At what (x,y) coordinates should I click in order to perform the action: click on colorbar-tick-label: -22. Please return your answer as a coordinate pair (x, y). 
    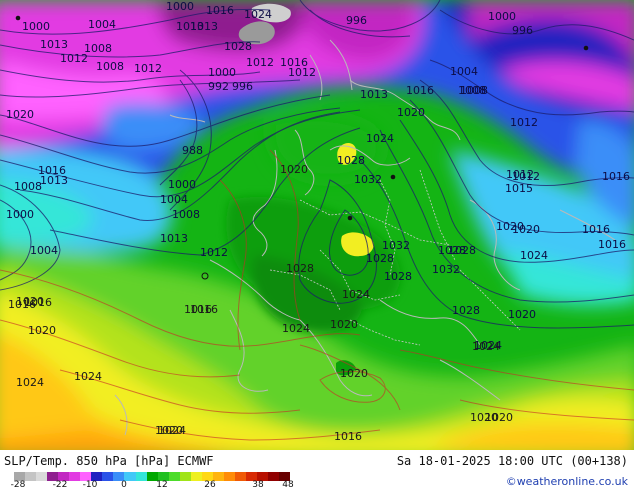
    Looking at the image, I should click on (60, 485).